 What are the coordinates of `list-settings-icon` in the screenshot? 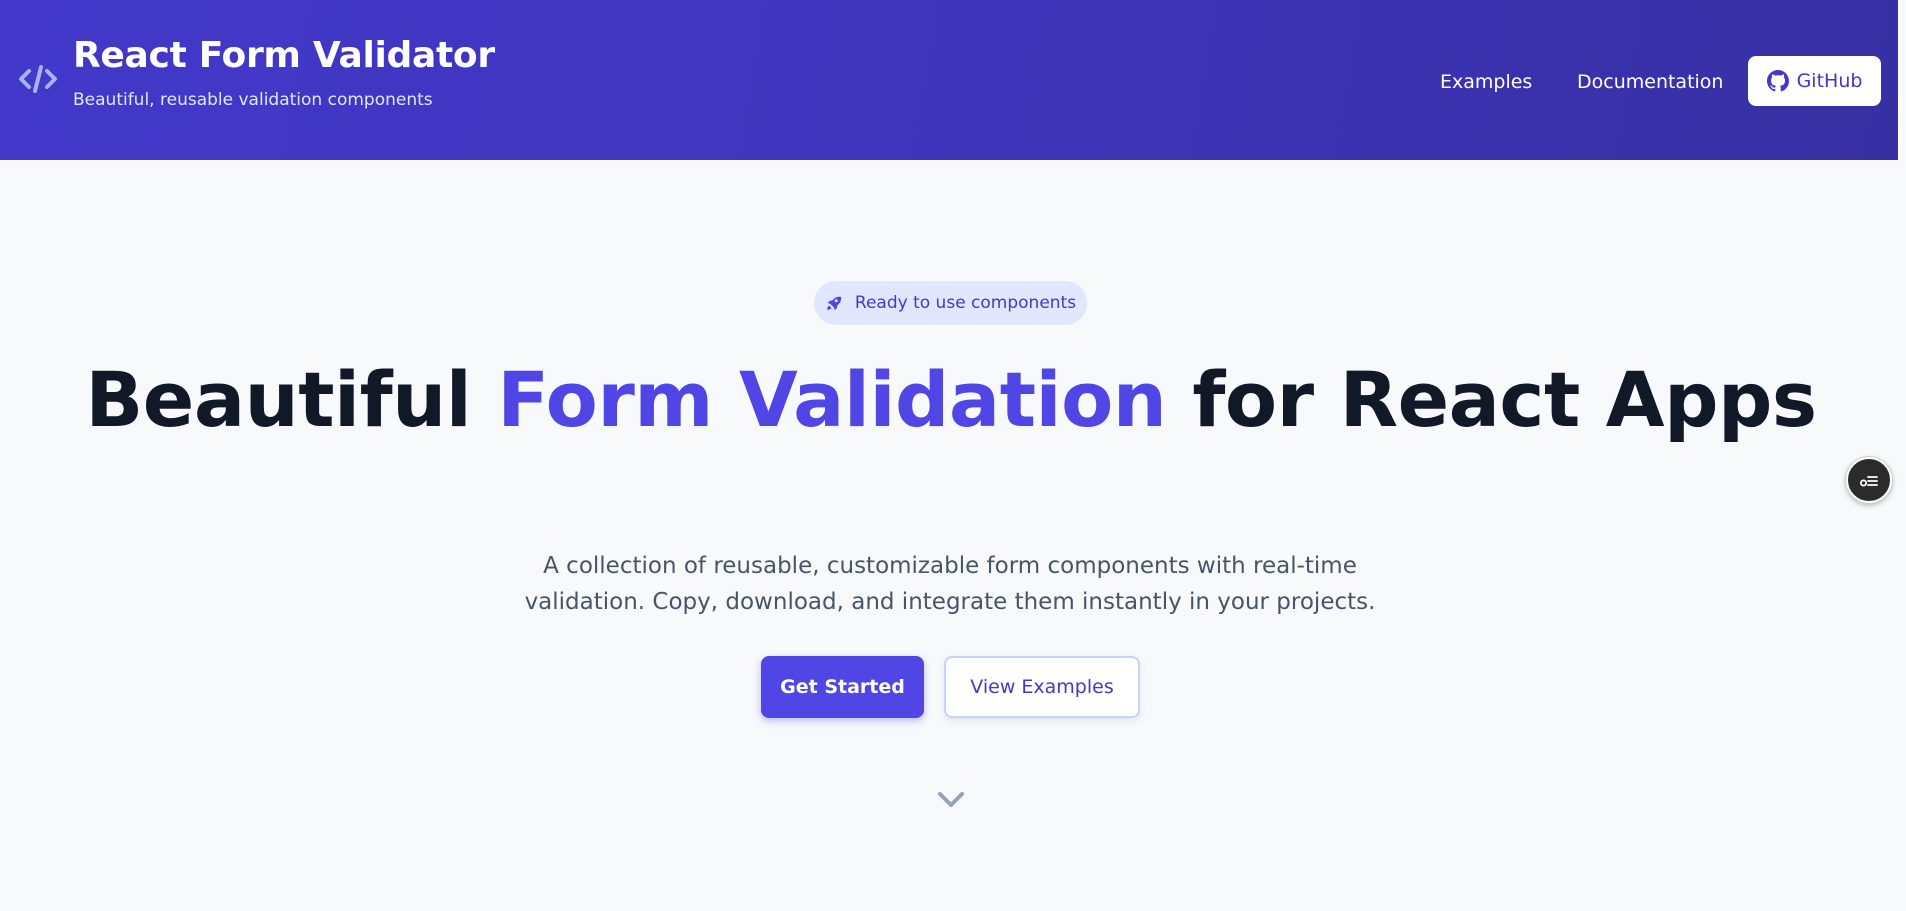 It's located at (1869, 481).